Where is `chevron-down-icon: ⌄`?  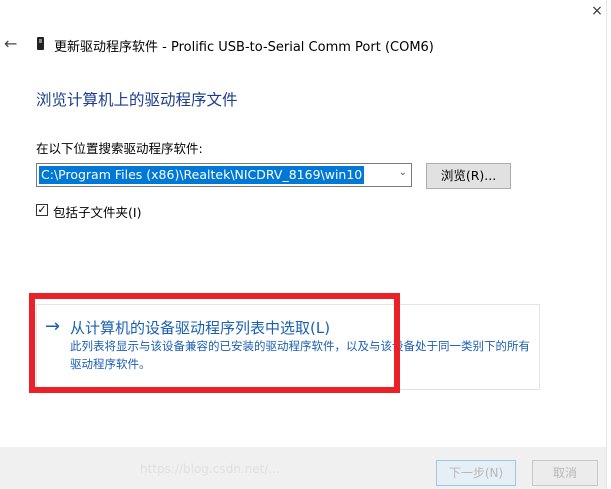
chevron-down-icon: ⌄ is located at coordinates (403, 172).